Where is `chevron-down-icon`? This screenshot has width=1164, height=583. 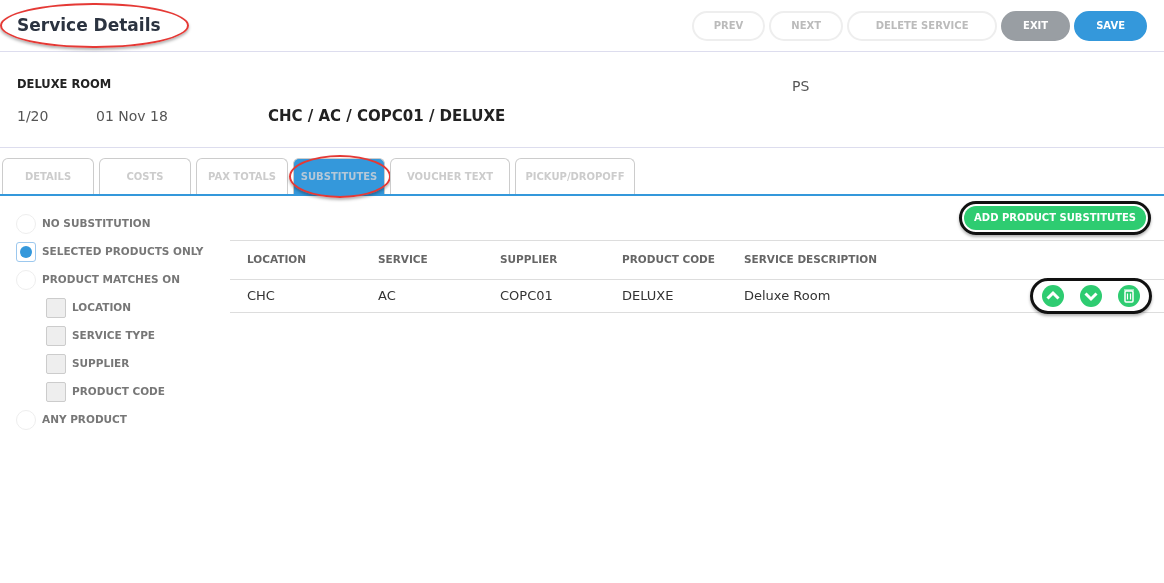
chevron-down-icon is located at coordinates (1091, 296).